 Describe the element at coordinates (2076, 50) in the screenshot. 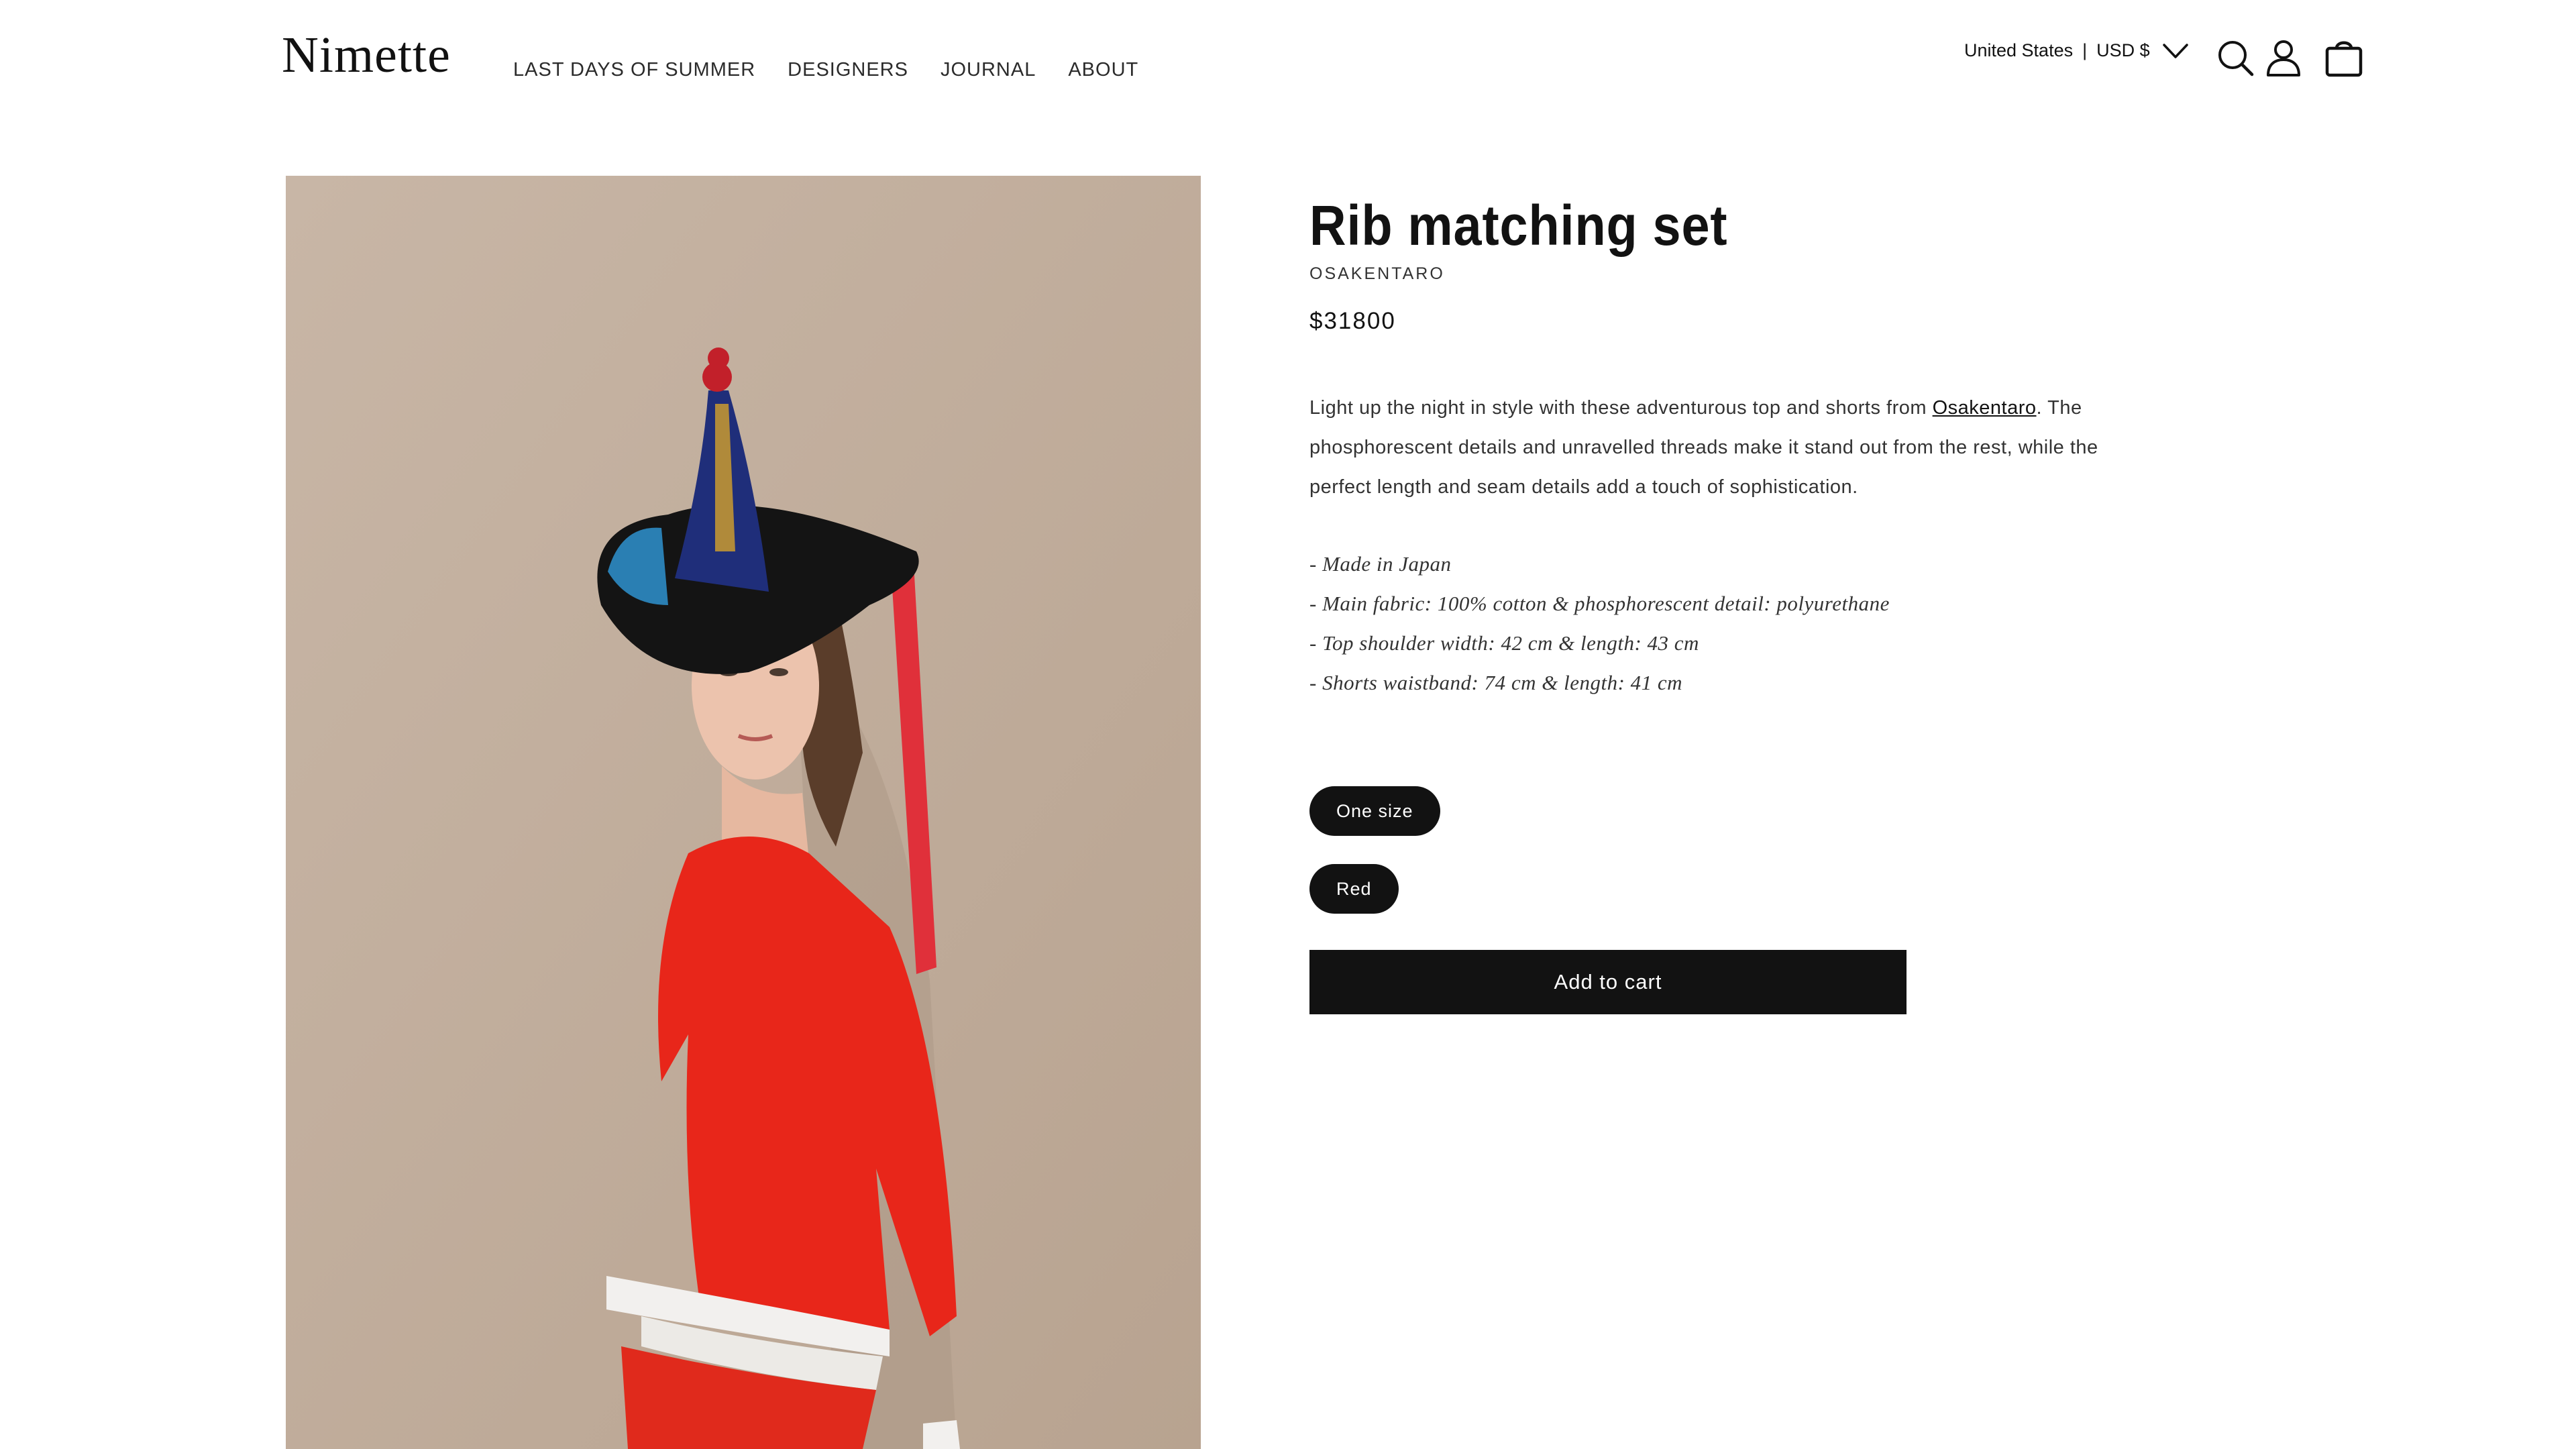

I see `locale-selector: United States | USD $` at that location.